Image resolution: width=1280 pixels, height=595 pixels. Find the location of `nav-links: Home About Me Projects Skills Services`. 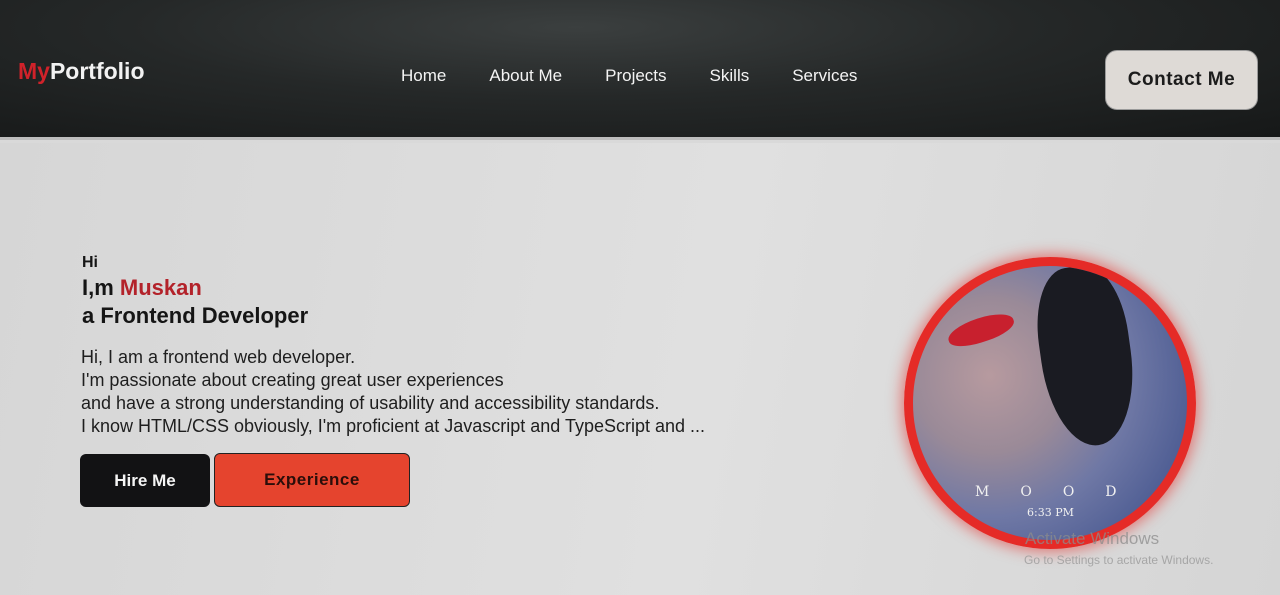

nav-links: Home About Me Projects Skills Services is located at coordinates (650, 76).